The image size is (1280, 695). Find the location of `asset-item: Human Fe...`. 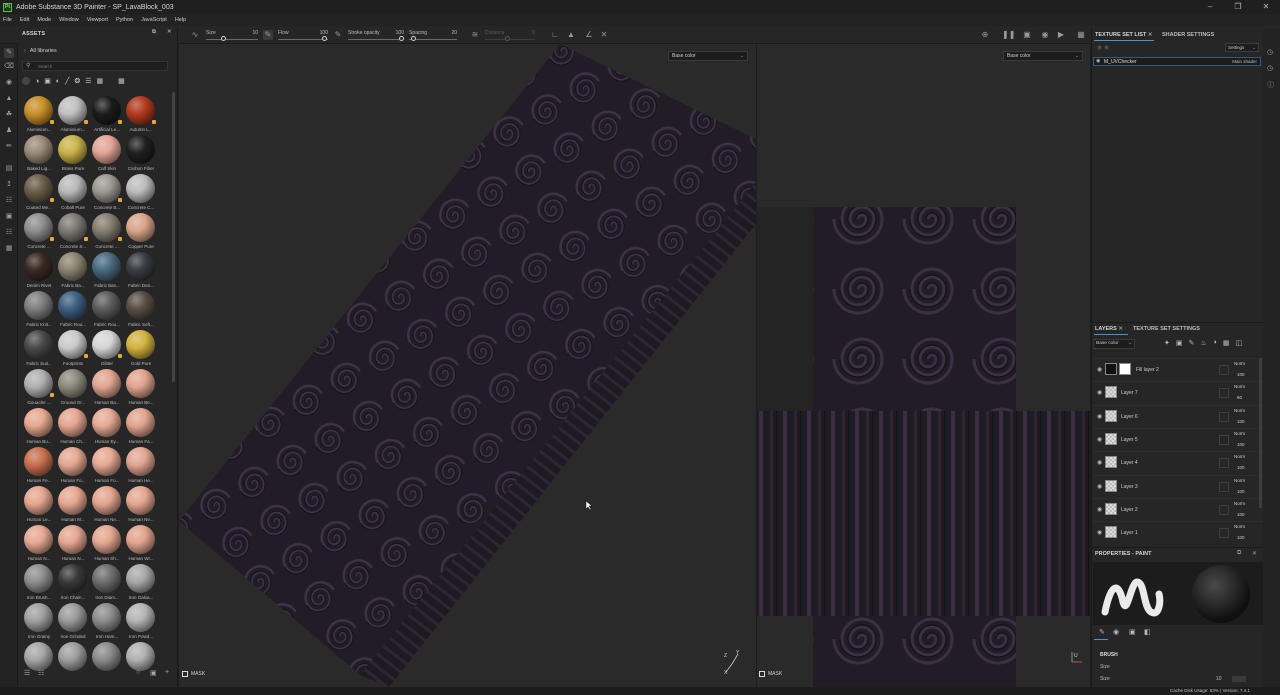

asset-item: Human Fe... is located at coordinates (39, 466).